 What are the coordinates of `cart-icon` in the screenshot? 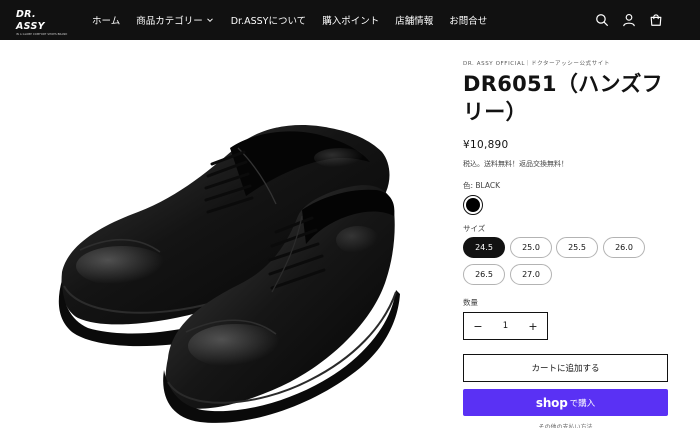 It's located at (656, 20).